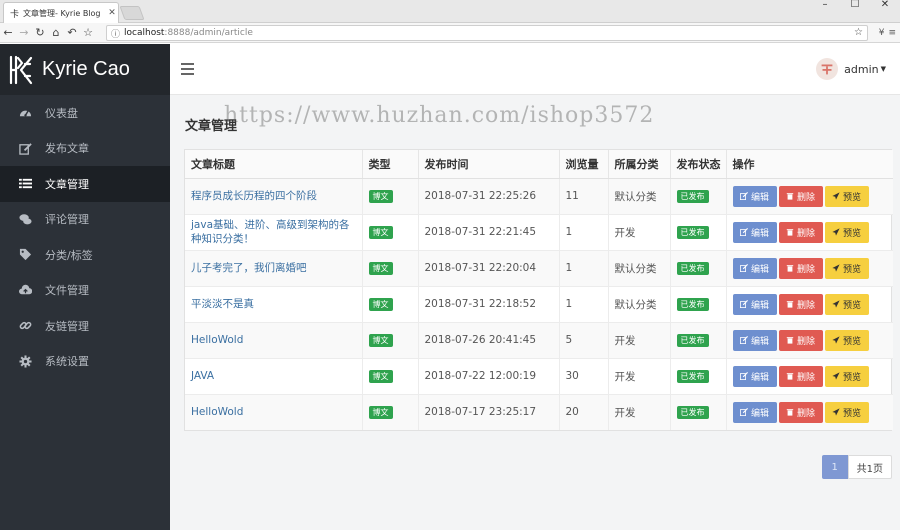 The image size is (900, 530). I want to click on article-title-link: 儿子考完了，我们离婚吧, so click(276, 268).